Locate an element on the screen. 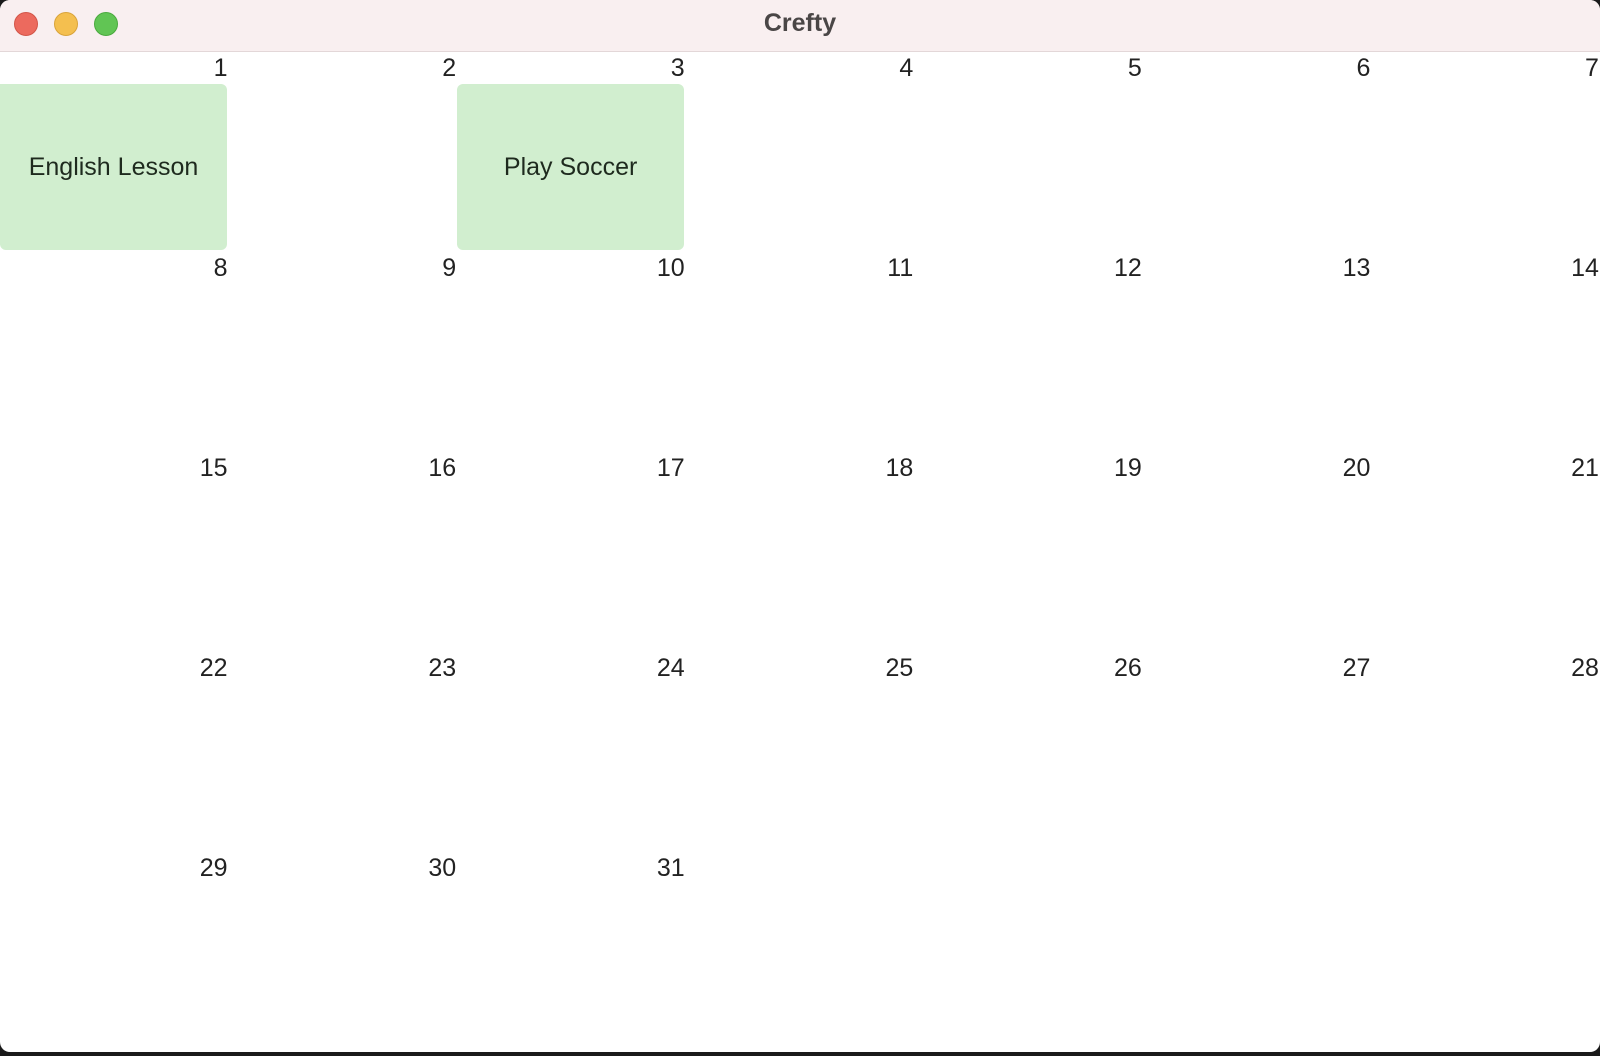 The width and height of the screenshot is (1600, 1056). day-cell: 21 is located at coordinates (1485, 552).